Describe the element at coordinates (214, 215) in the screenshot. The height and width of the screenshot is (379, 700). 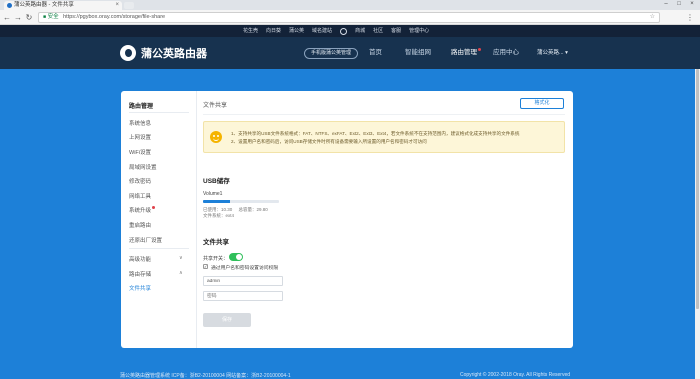
I see `fs-label: 文件系统：` at that location.